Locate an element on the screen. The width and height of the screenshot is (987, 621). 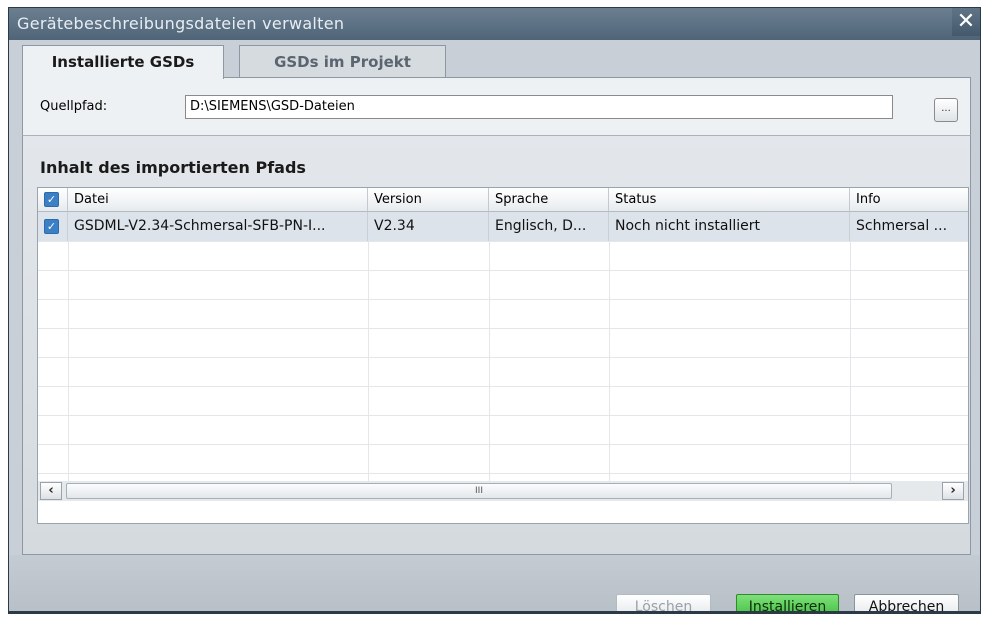
source-path-label: Quellpfad: is located at coordinates (74, 106).